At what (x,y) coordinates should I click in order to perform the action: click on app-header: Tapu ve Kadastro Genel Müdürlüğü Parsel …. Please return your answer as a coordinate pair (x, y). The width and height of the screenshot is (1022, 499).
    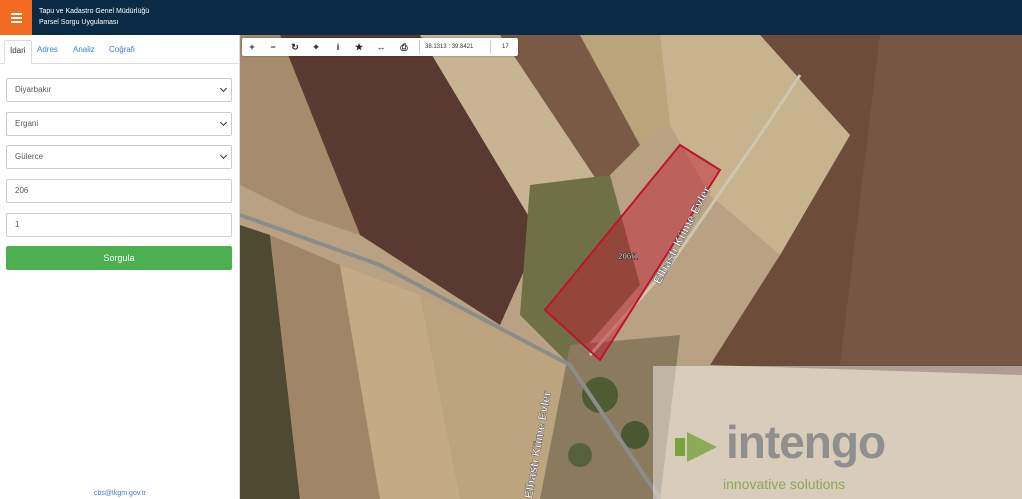
    Looking at the image, I should click on (511, 17).